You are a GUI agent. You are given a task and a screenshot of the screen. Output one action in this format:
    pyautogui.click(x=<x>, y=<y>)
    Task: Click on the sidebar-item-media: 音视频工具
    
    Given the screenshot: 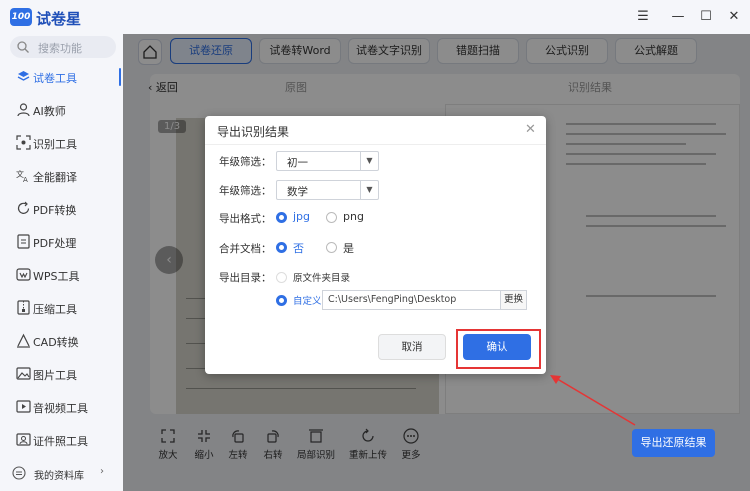 What is the action you would take?
    pyautogui.click(x=61, y=407)
    